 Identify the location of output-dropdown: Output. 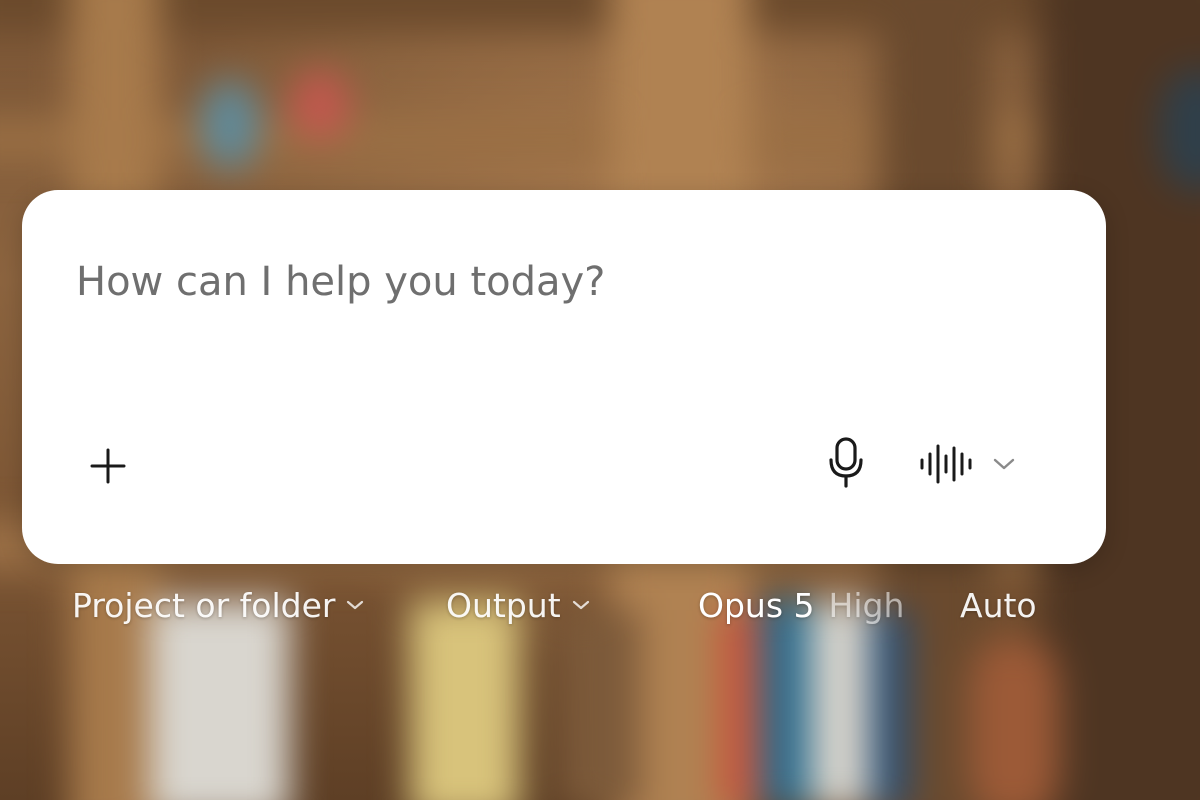
(518, 605).